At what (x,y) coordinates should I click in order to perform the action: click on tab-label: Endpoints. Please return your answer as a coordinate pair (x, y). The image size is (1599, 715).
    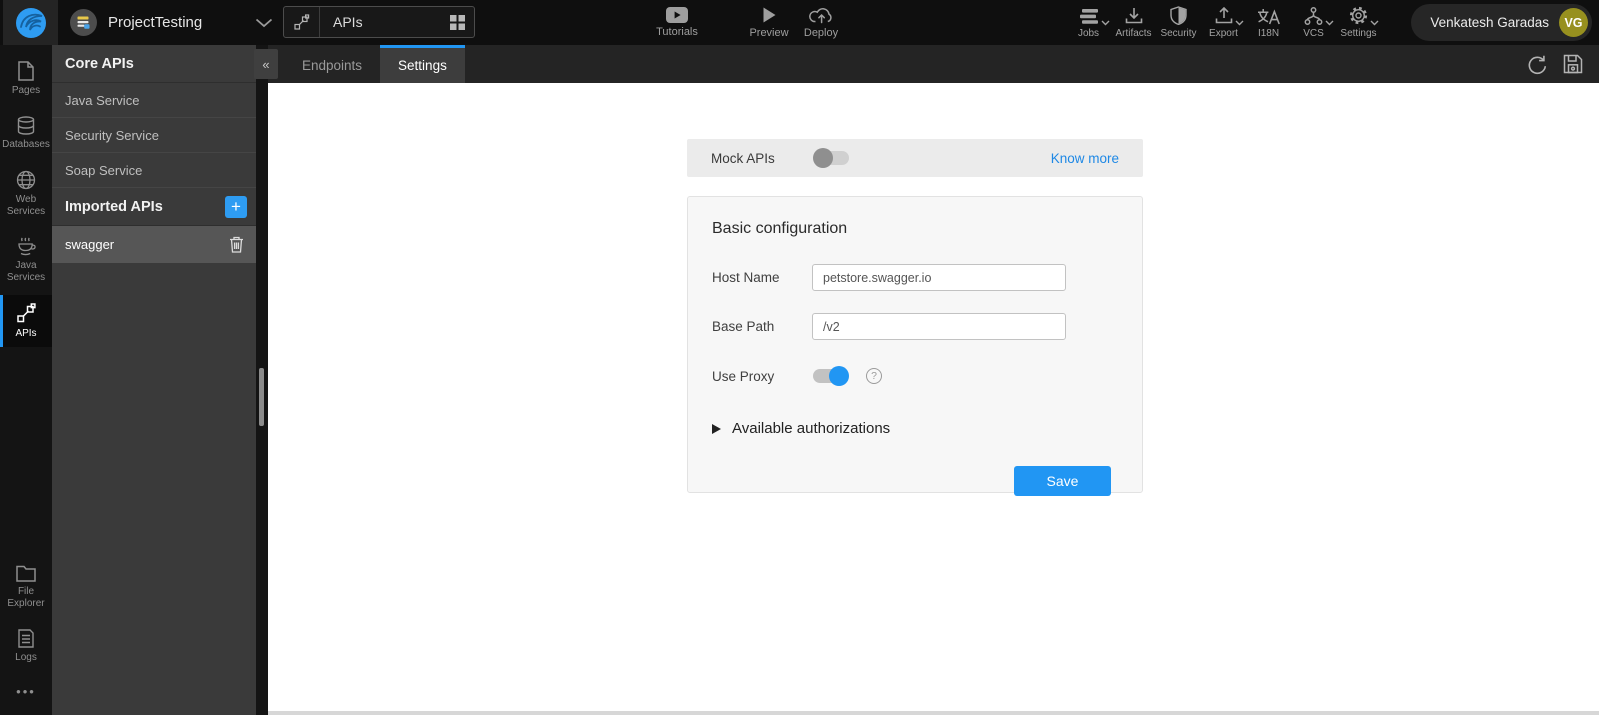
    Looking at the image, I should click on (332, 65).